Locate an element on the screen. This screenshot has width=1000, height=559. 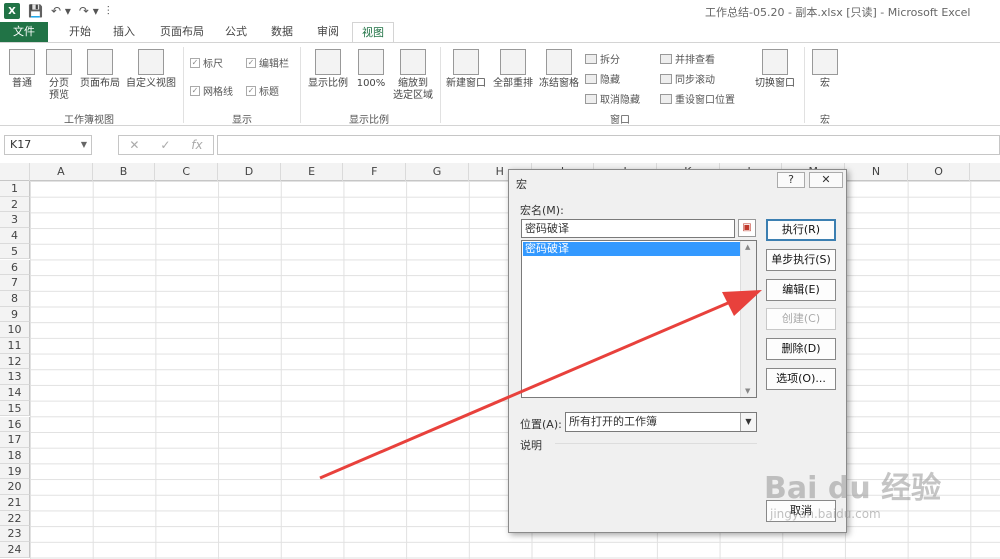
page-layout-view-button: 页面布局 is located at coordinates (100, 69).